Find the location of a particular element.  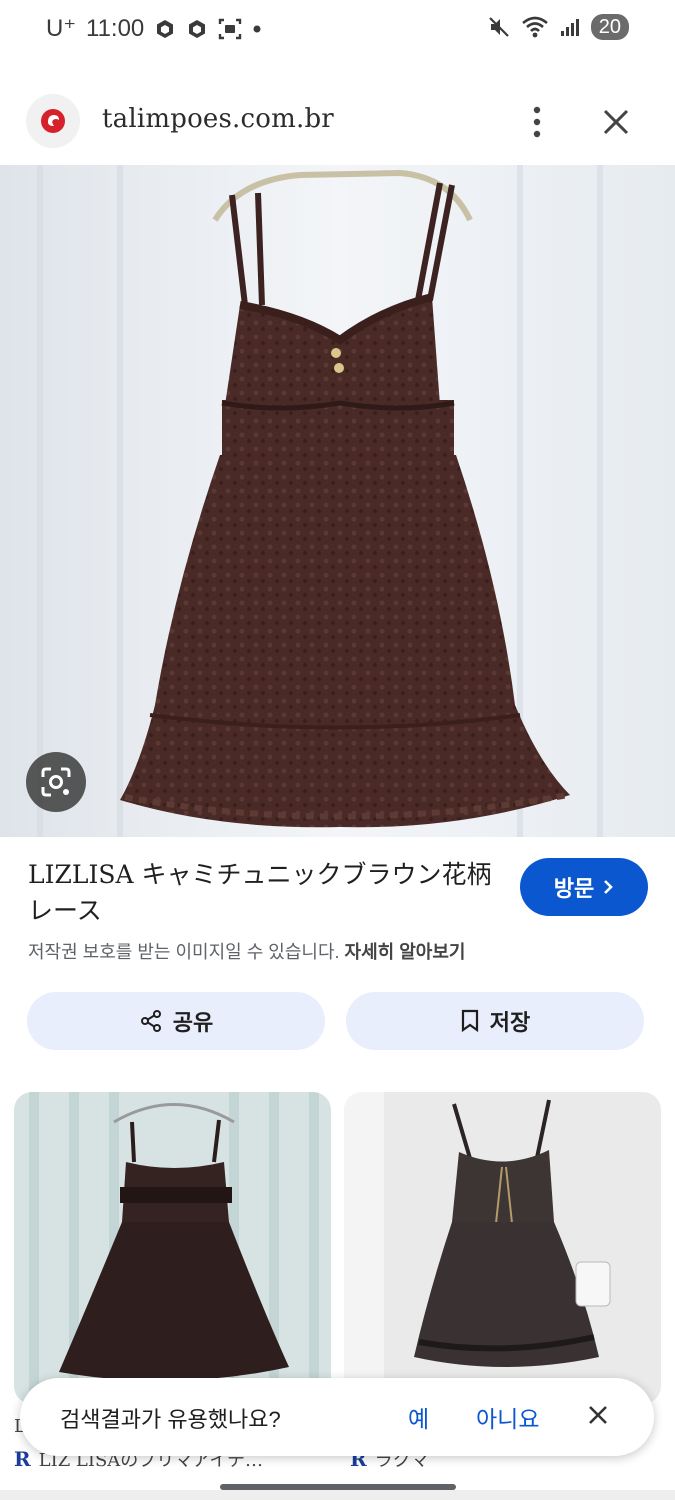

carrier-label: U⁺ is located at coordinates (61, 28).